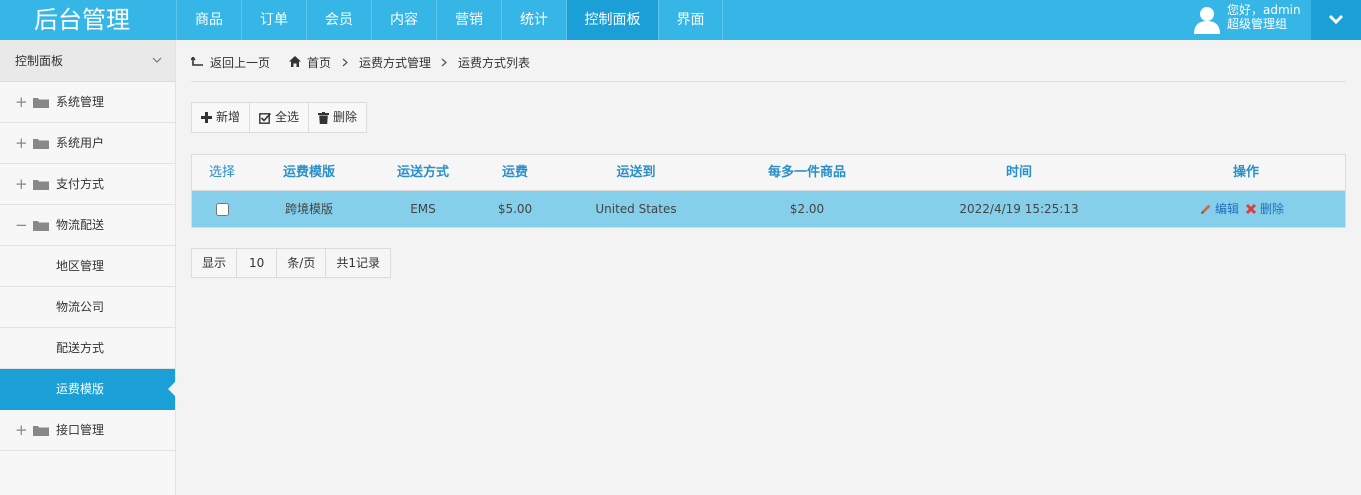  I want to click on user-avatar-icon, so click(1207, 20).